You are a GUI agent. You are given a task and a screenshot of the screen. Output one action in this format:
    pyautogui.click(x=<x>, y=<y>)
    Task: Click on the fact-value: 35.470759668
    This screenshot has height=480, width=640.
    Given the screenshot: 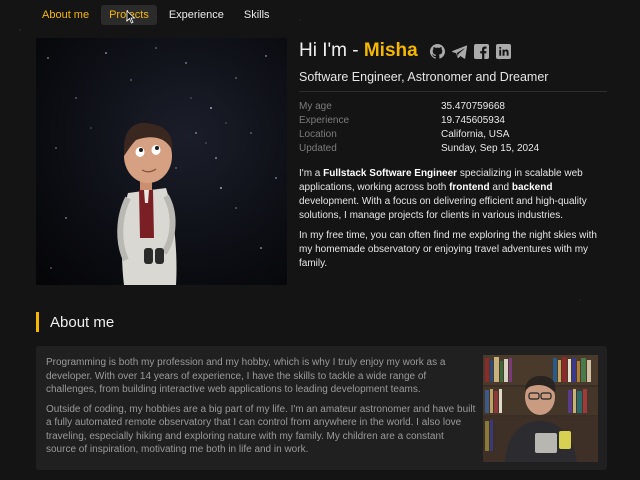 What is the action you would take?
    pyautogui.click(x=473, y=106)
    